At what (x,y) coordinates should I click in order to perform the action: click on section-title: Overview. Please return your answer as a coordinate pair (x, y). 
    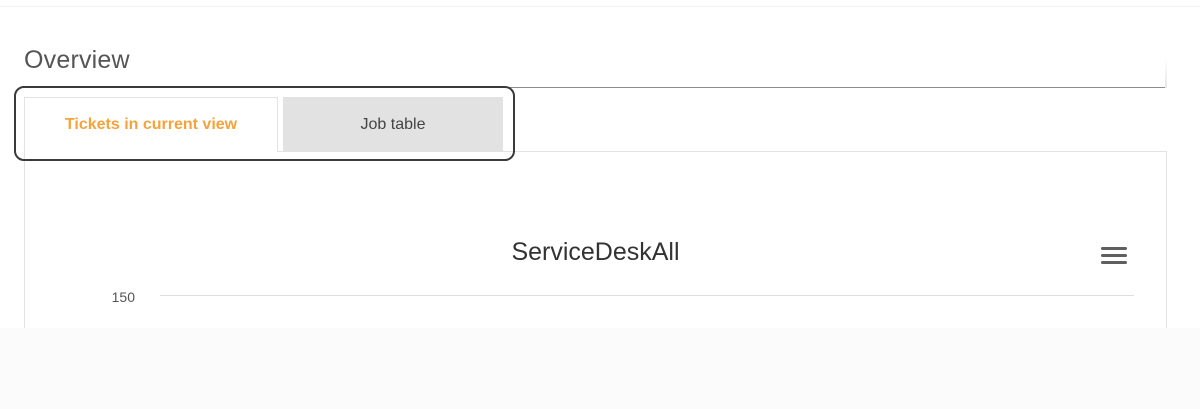
    Looking at the image, I should click on (77, 60).